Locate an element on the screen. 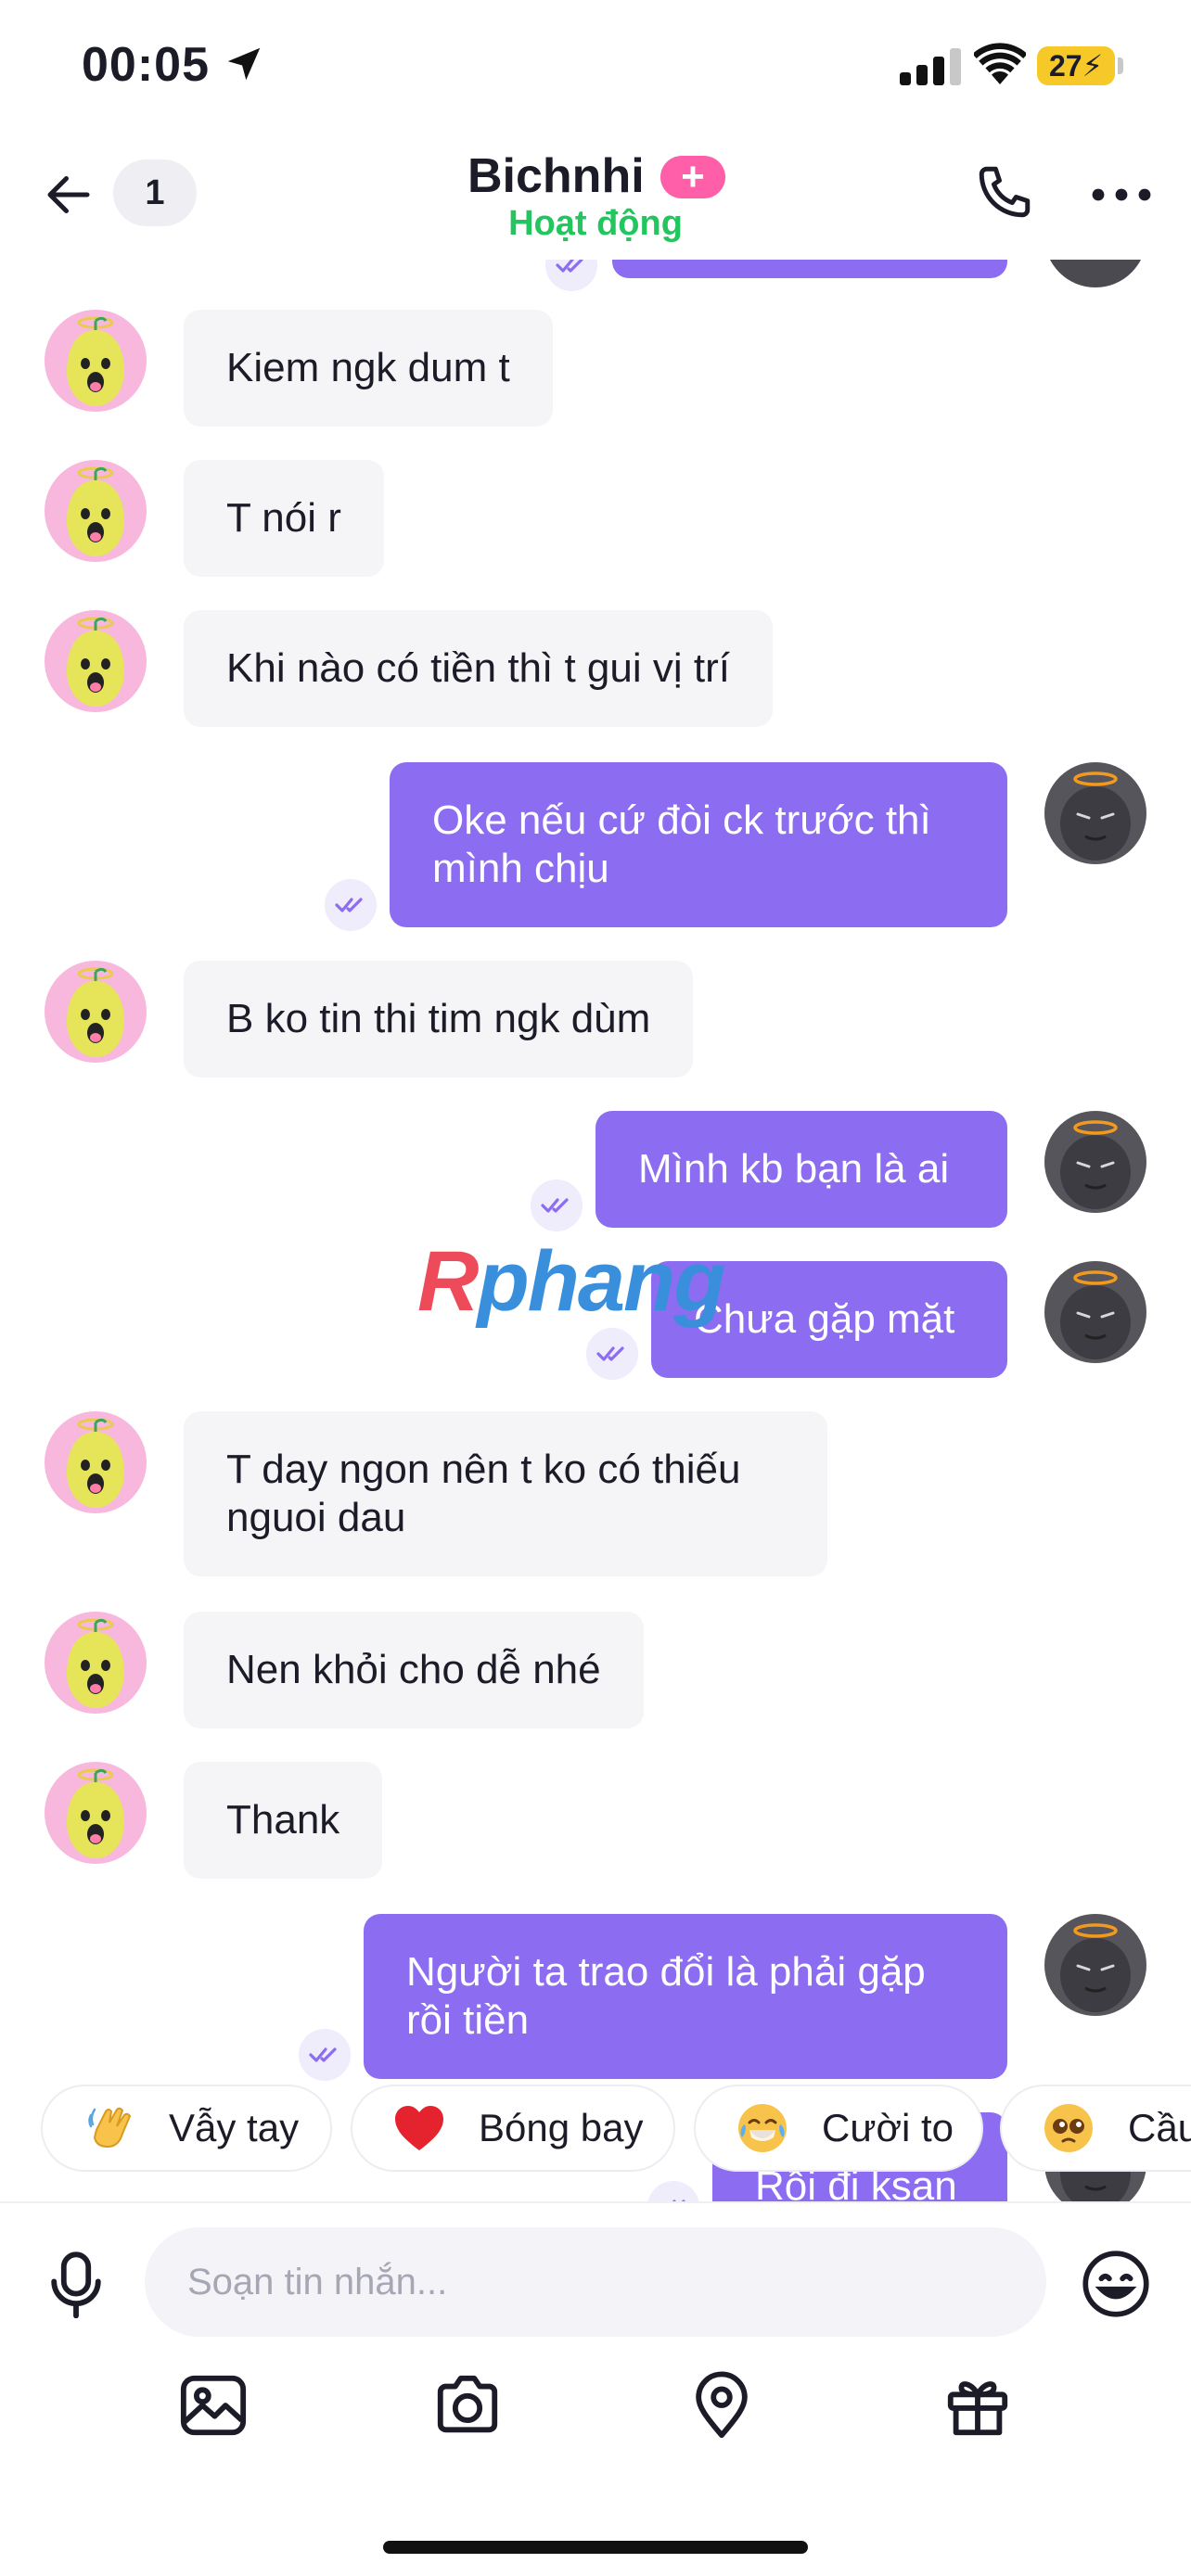 This screenshot has height=2576, width=1191. message-bubble: Thank is located at coordinates (283, 1820).